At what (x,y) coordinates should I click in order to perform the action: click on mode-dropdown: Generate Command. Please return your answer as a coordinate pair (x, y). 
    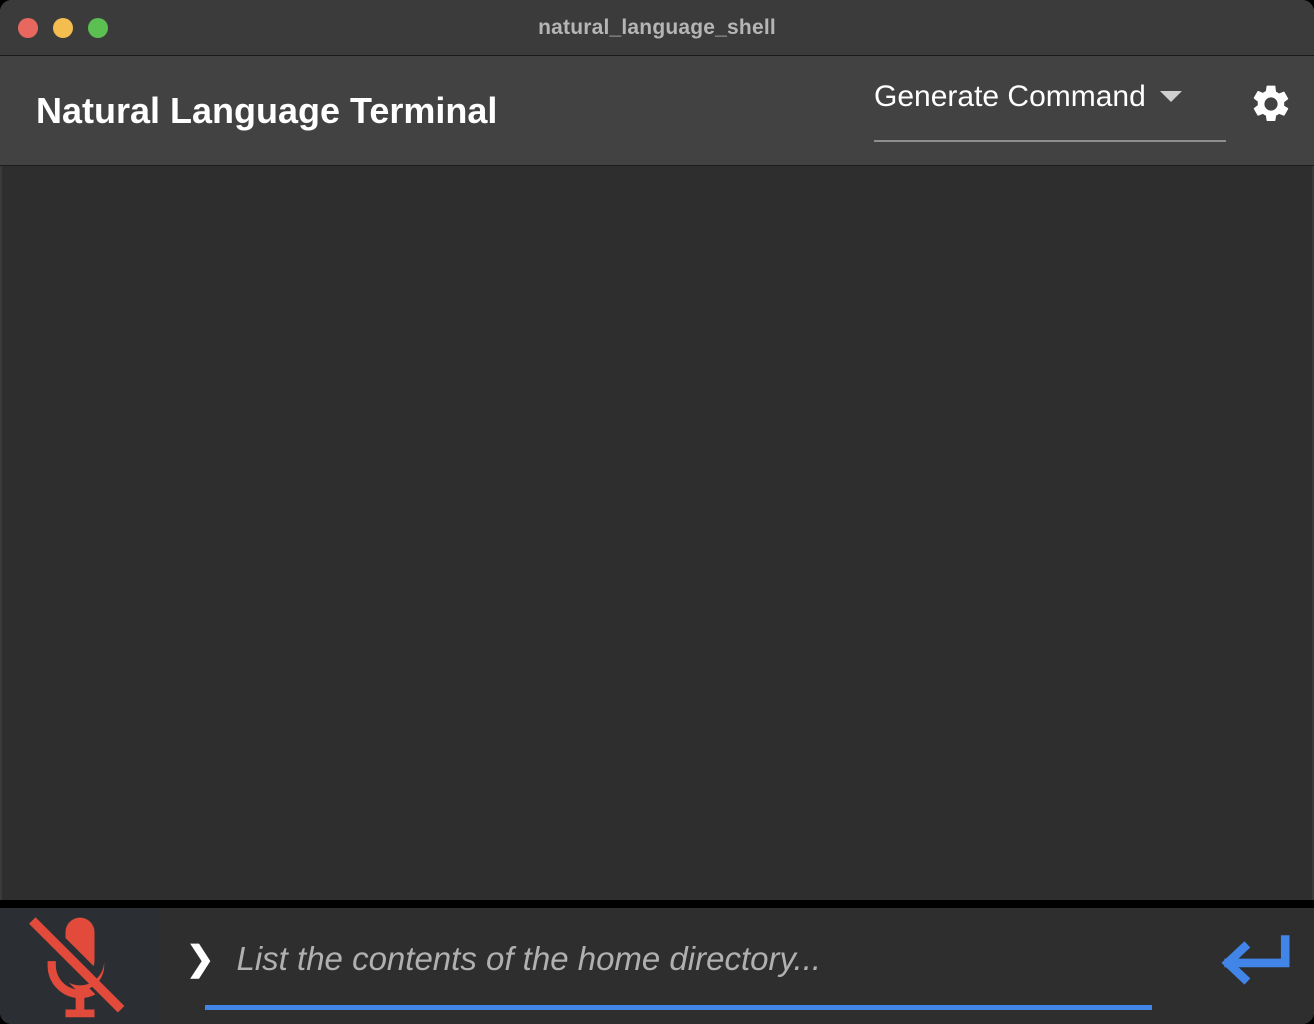
    Looking at the image, I should click on (1050, 111).